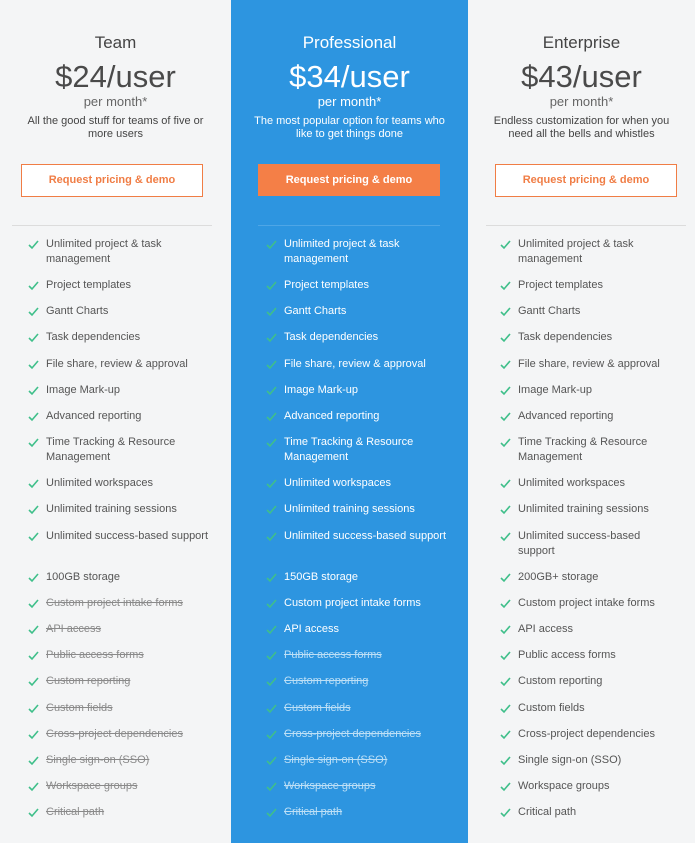 The height and width of the screenshot is (843, 695). What do you see at coordinates (120, 483) in the screenshot?
I see `feature-item: Unlimited workspaces` at bounding box center [120, 483].